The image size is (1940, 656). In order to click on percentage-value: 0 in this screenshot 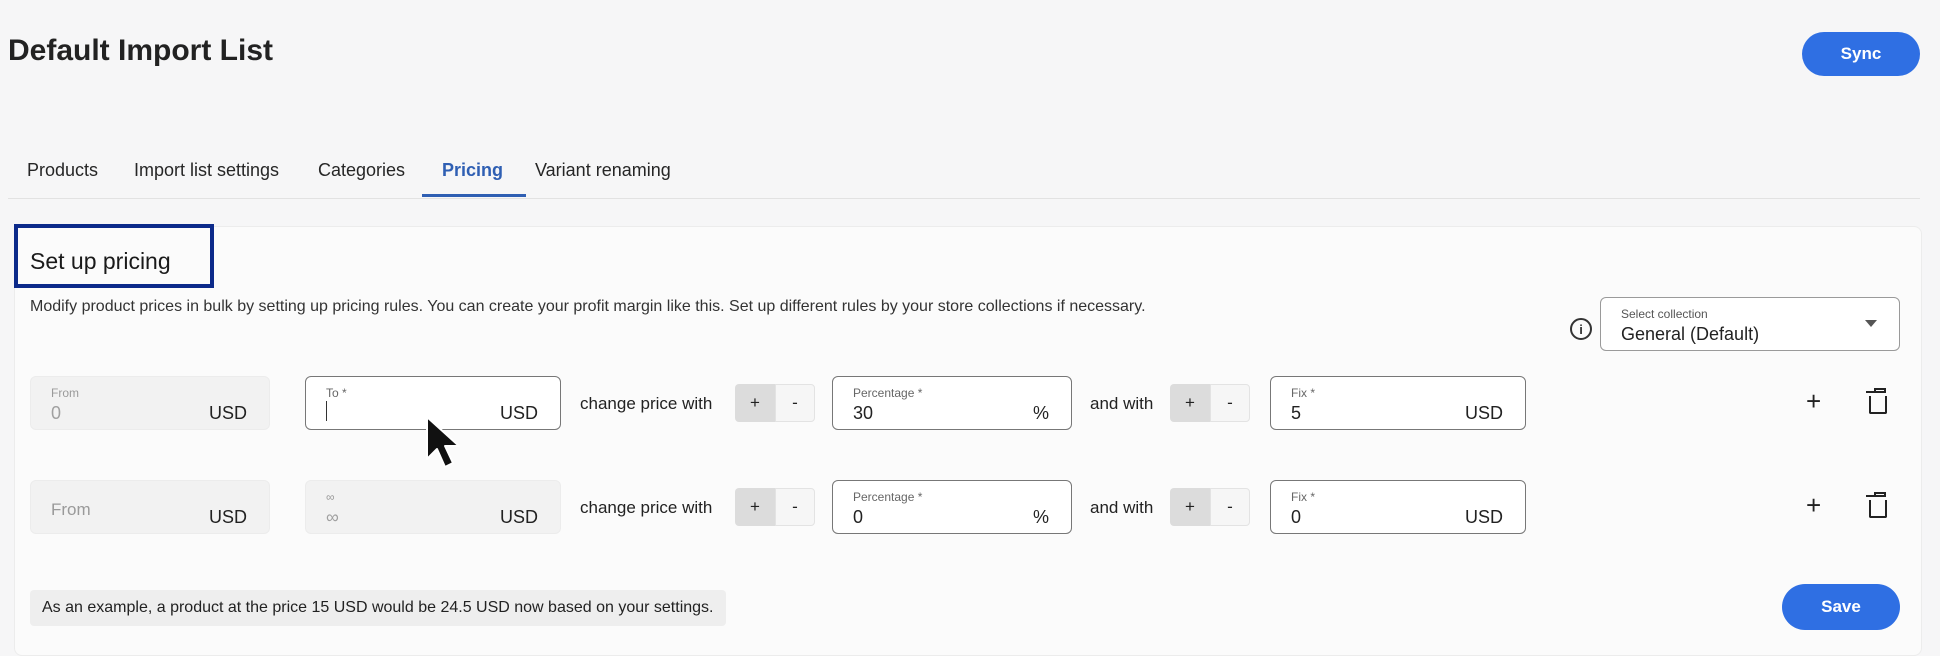, I will do `click(858, 517)`.